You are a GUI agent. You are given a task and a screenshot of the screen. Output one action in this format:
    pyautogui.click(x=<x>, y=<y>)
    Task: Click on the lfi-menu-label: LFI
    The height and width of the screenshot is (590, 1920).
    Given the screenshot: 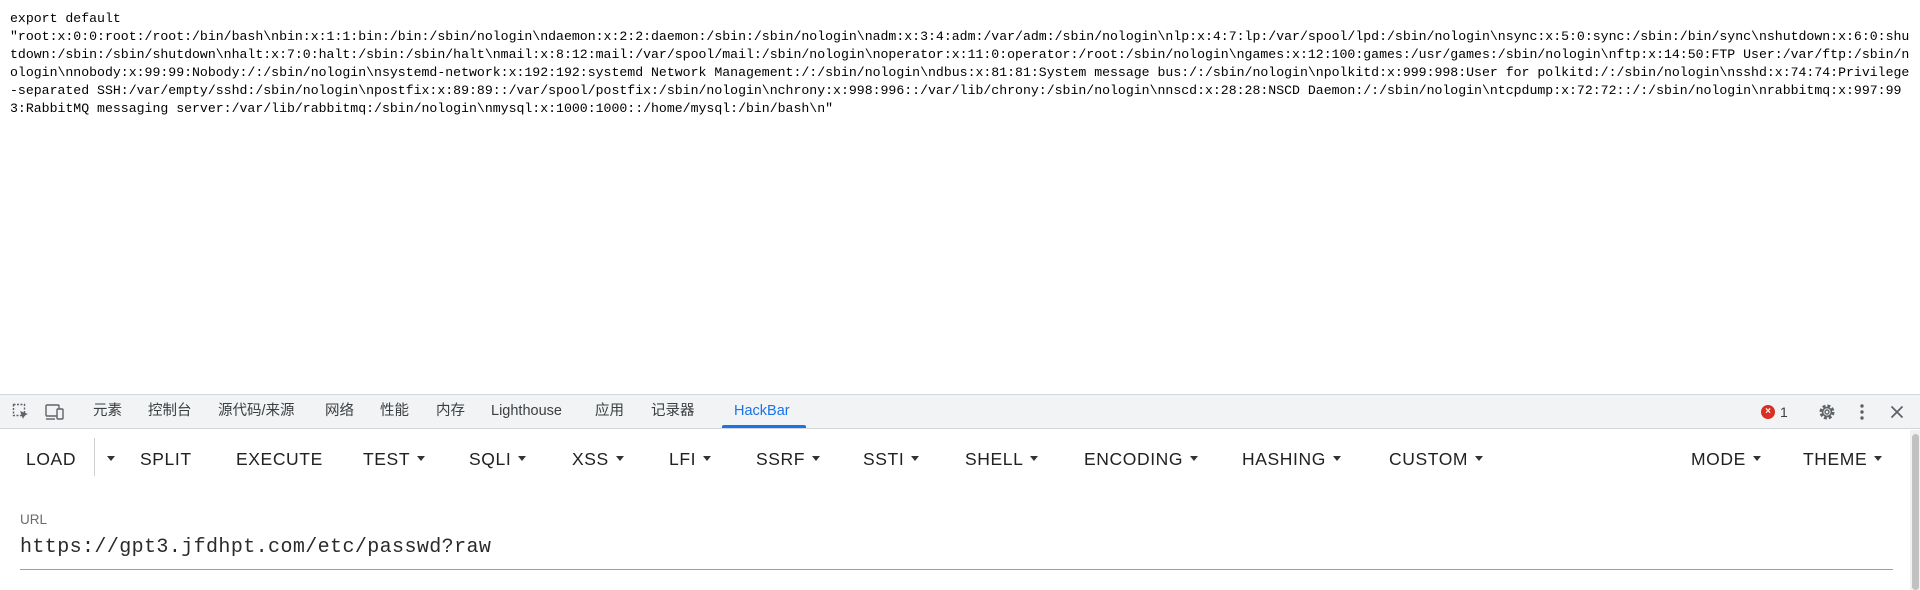 What is the action you would take?
    pyautogui.click(x=683, y=459)
    